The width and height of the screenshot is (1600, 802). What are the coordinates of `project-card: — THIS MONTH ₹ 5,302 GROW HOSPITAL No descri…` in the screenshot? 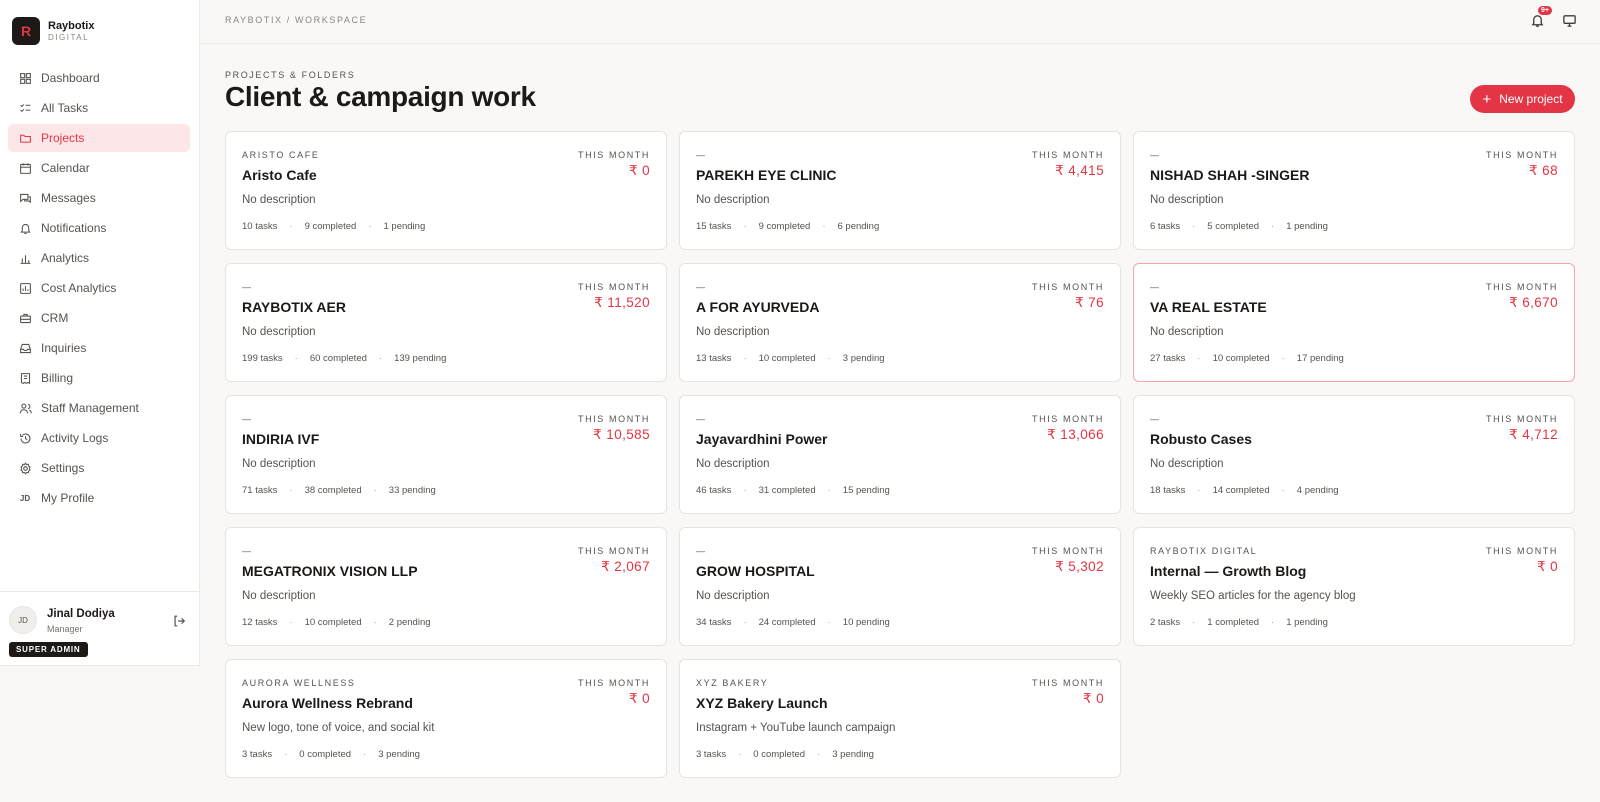 It's located at (900, 586).